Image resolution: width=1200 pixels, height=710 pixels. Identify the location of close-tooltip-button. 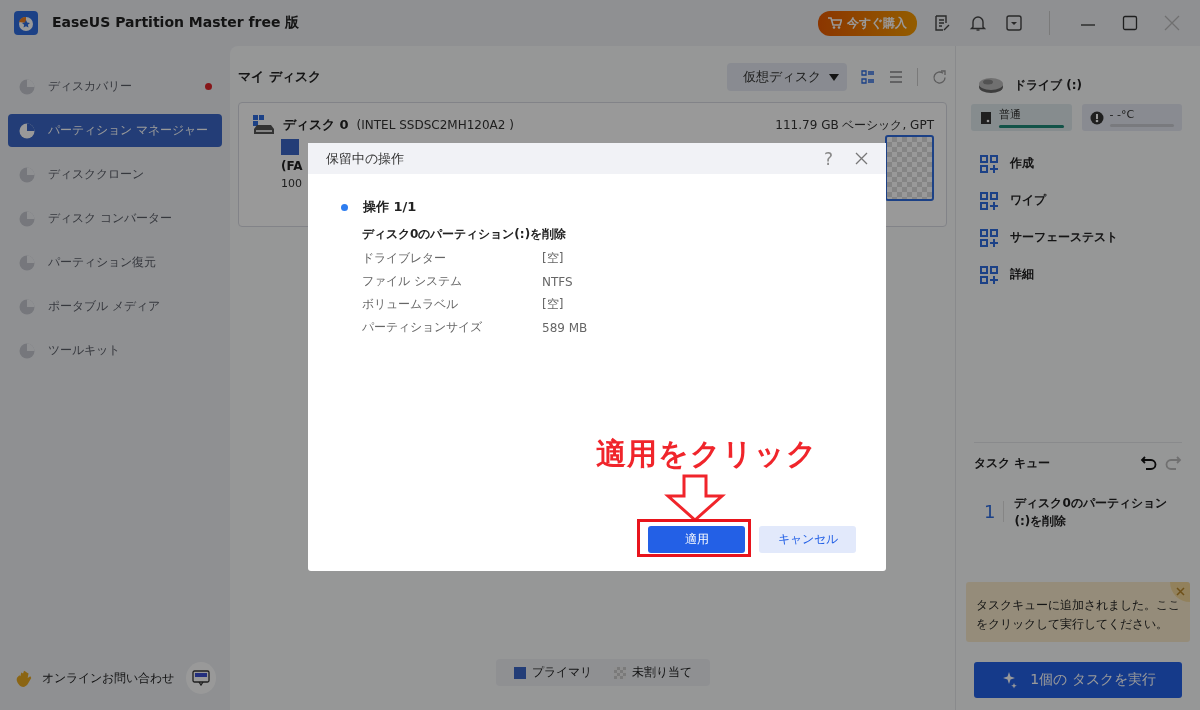
(1180, 591).